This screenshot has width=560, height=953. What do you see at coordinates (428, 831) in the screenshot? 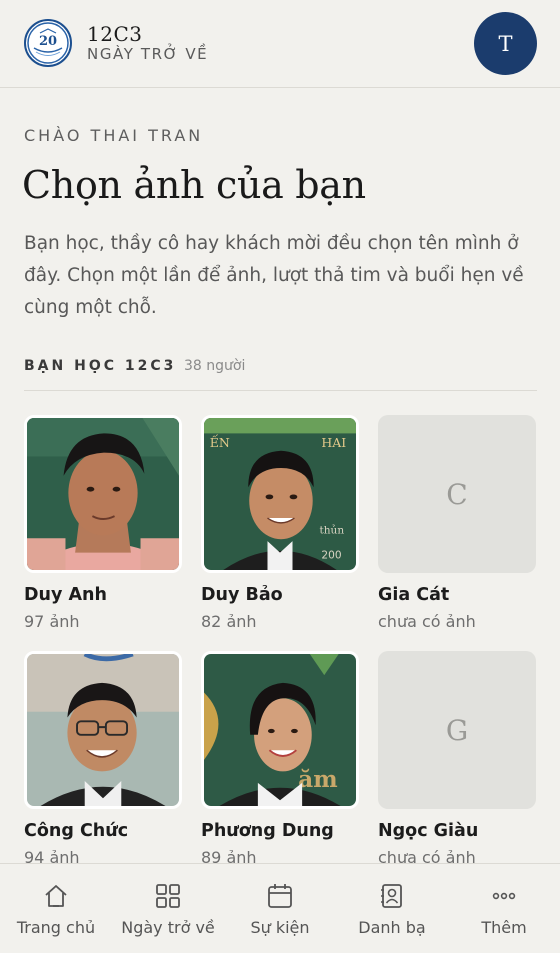
I see `member-name: Ngọc Giàu` at bounding box center [428, 831].